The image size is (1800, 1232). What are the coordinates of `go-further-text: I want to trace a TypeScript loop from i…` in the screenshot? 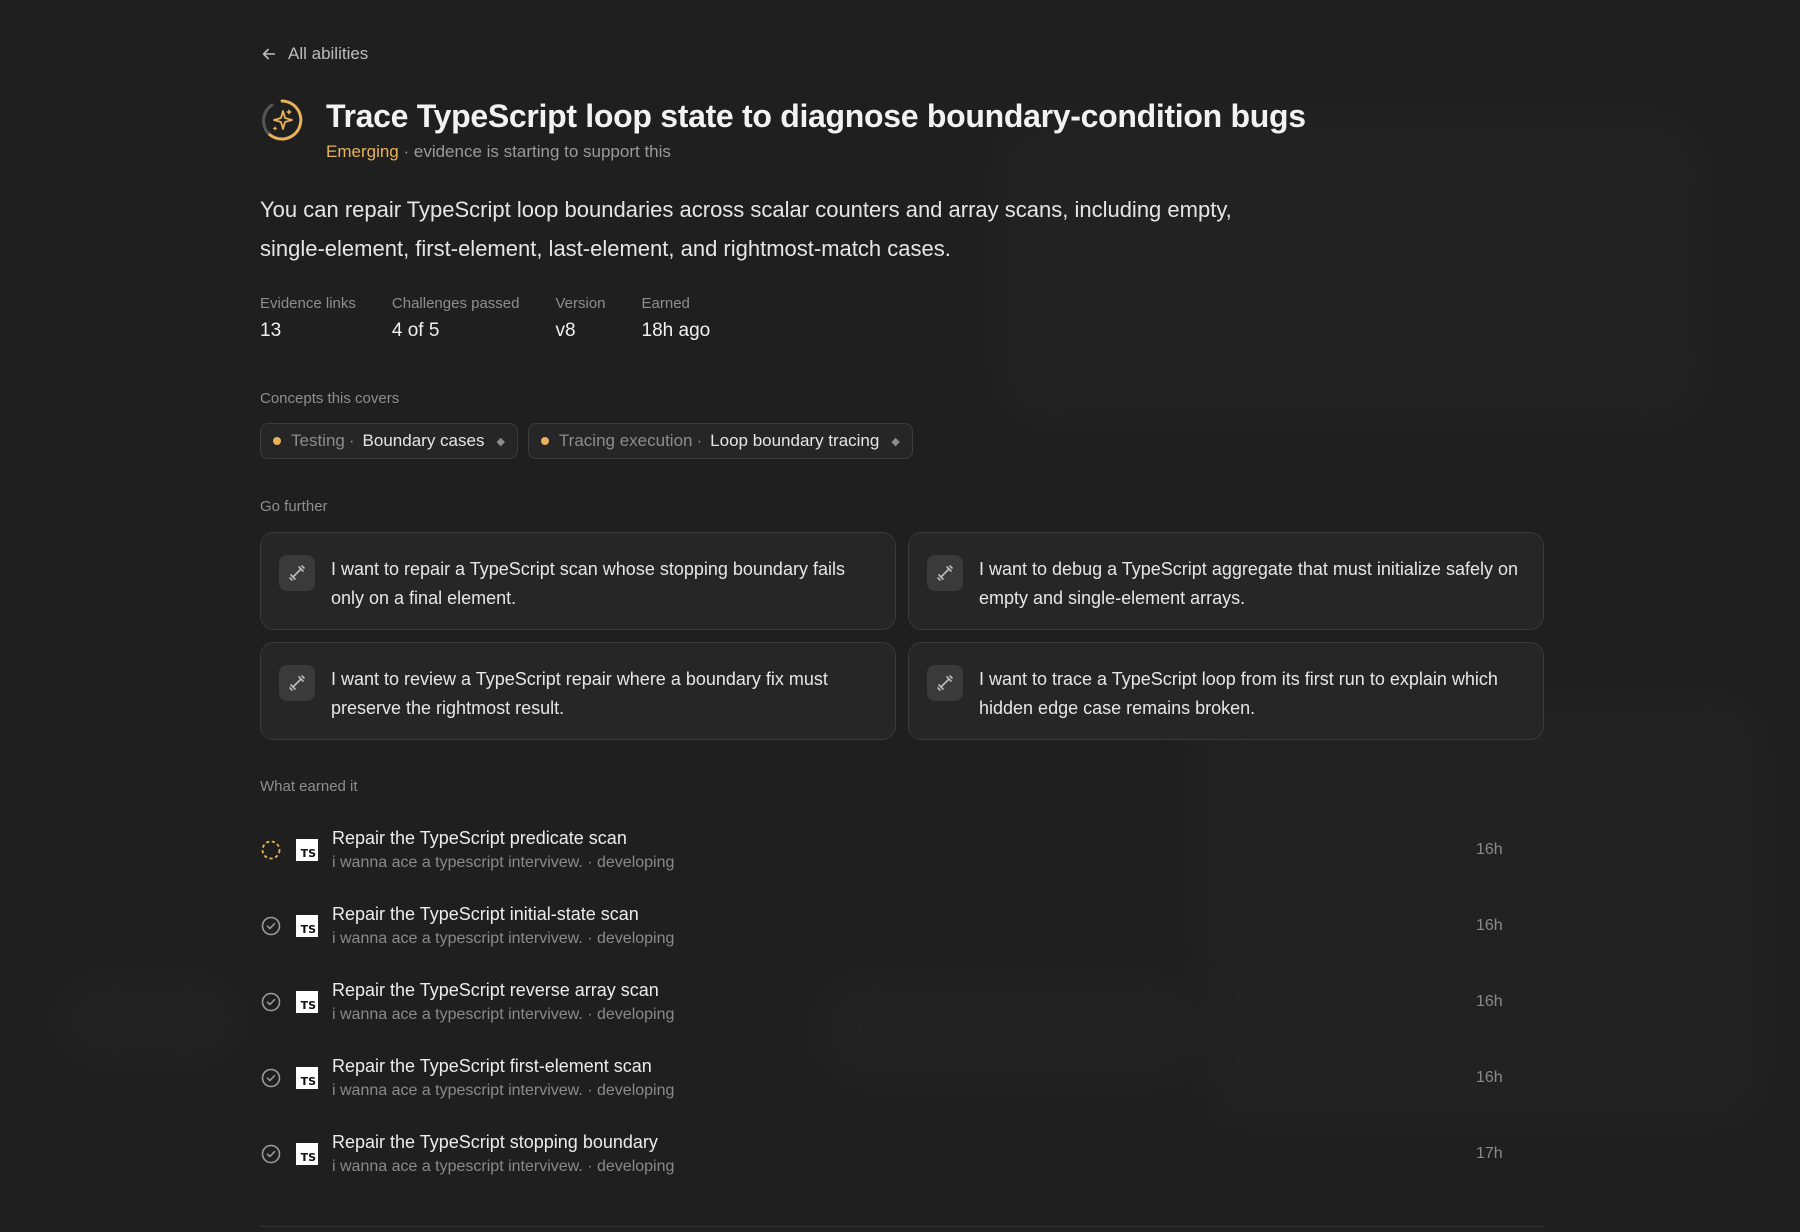 It's located at (1238, 693).